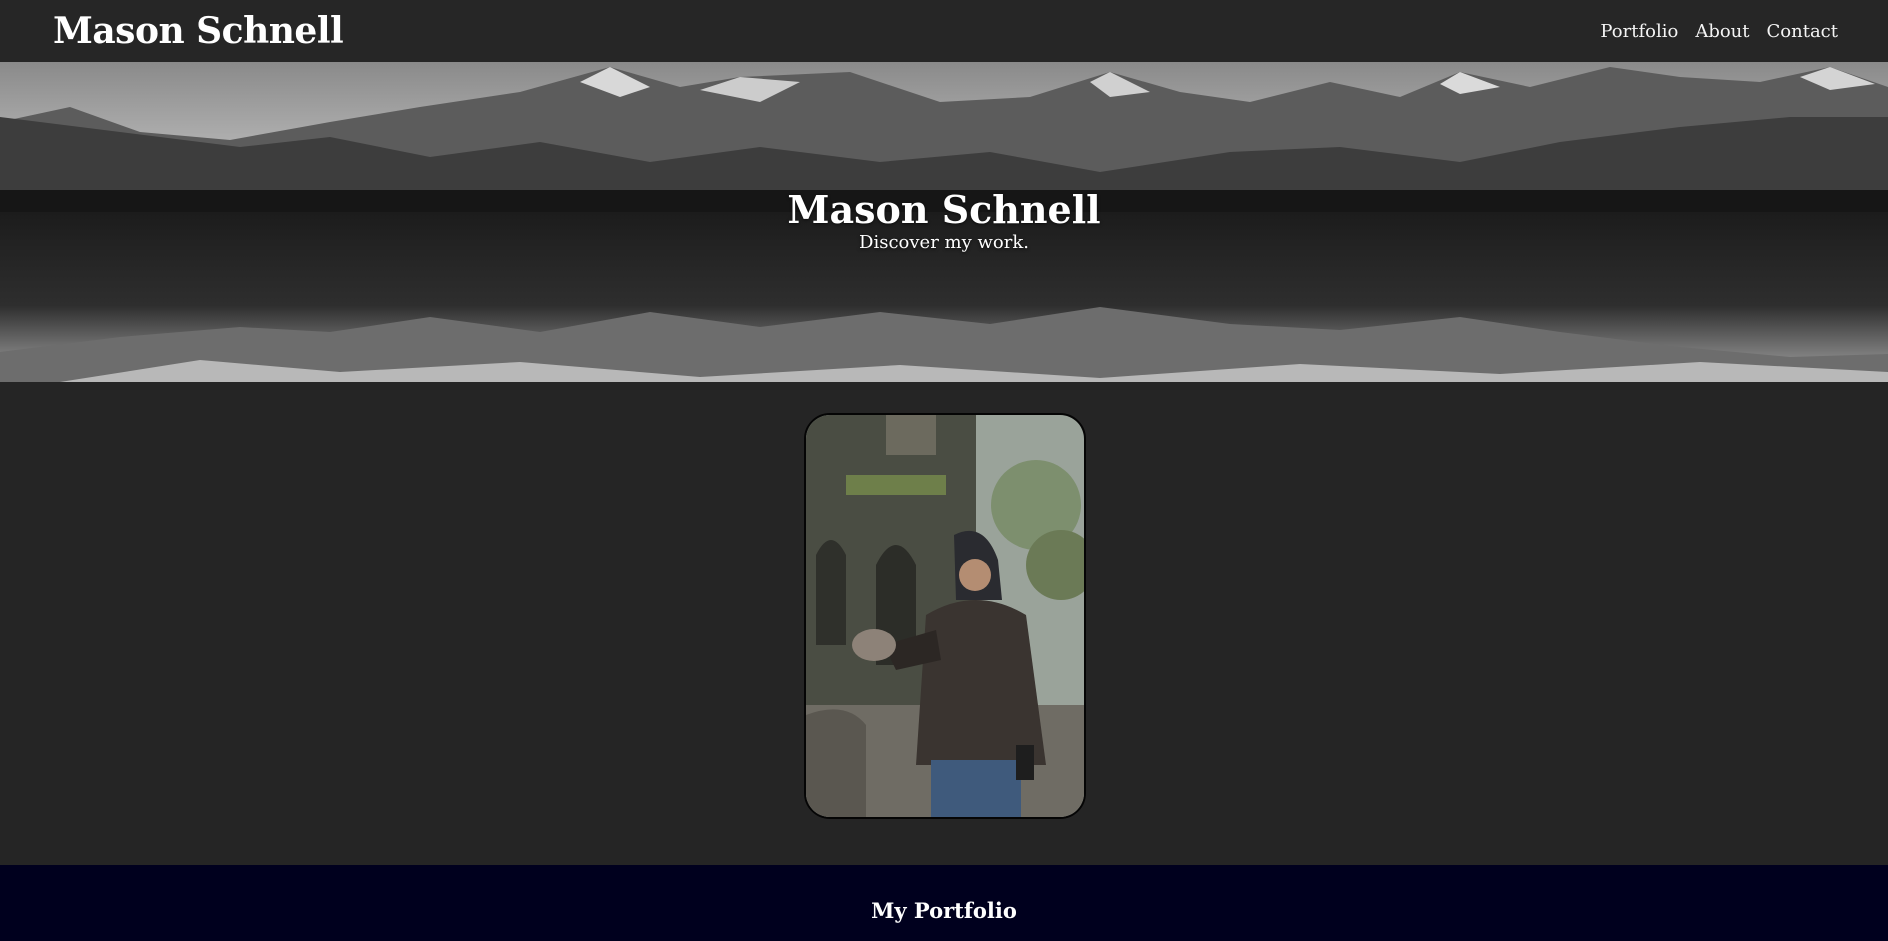 The height and width of the screenshot is (941, 1888). Describe the element at coordinates (944, 209) in the screenshot. I see `hero-title: Mason Schnell` at that location.